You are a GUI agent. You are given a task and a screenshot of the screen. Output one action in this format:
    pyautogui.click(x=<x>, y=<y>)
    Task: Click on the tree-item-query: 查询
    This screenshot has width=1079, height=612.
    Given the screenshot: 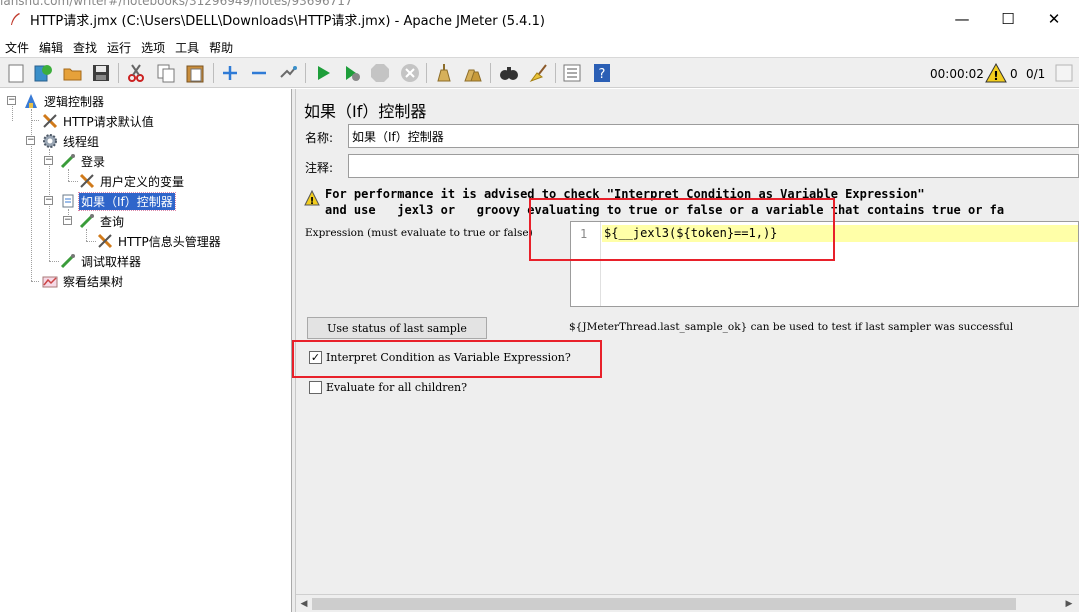 What is the action you would take?
    pyautogui.click(x=102, y=221)
    